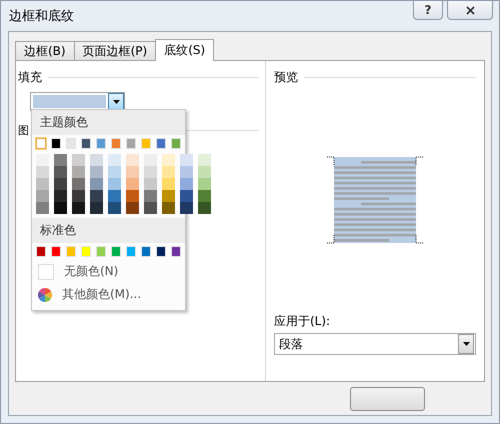 The width and height of the screenshot is (500, 424). What do you see at coordinates (115, 50) in the screenshot?
I see `tab: 页面边框(P)` at bounding box center [115, 50].